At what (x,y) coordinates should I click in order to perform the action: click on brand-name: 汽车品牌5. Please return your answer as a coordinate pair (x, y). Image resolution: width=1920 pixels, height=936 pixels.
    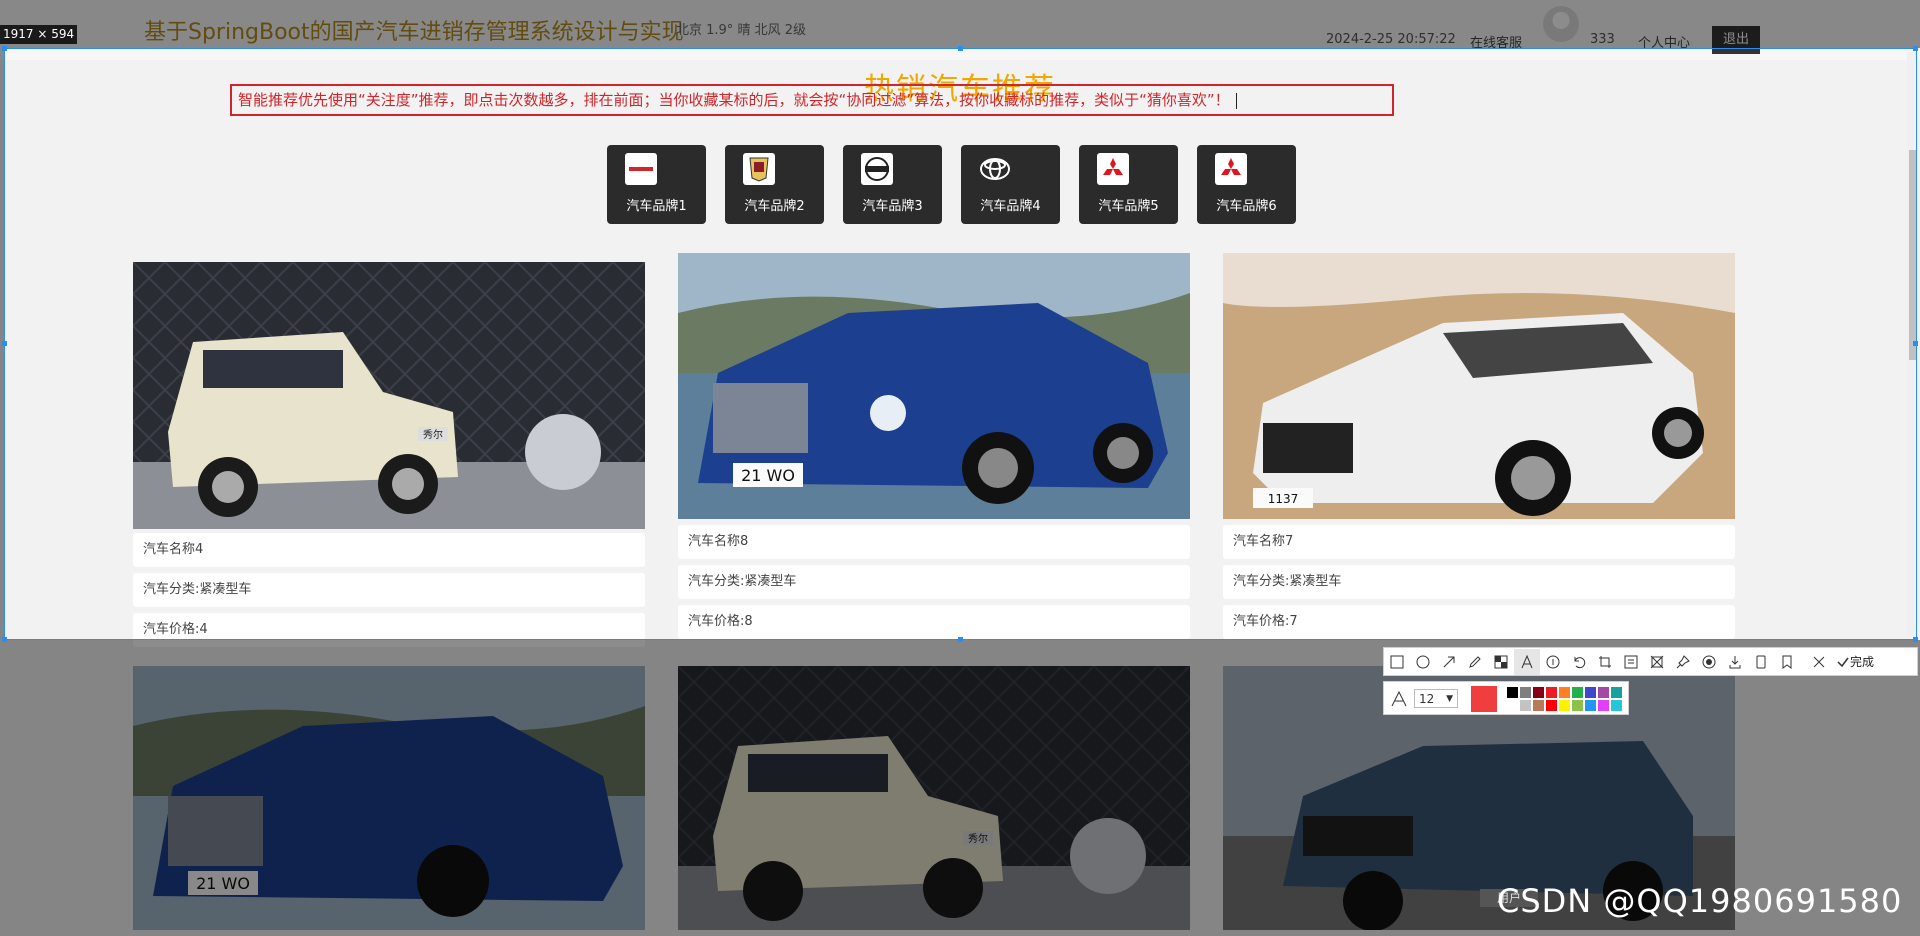
    Looking at the image, I should click on (1128, 206).